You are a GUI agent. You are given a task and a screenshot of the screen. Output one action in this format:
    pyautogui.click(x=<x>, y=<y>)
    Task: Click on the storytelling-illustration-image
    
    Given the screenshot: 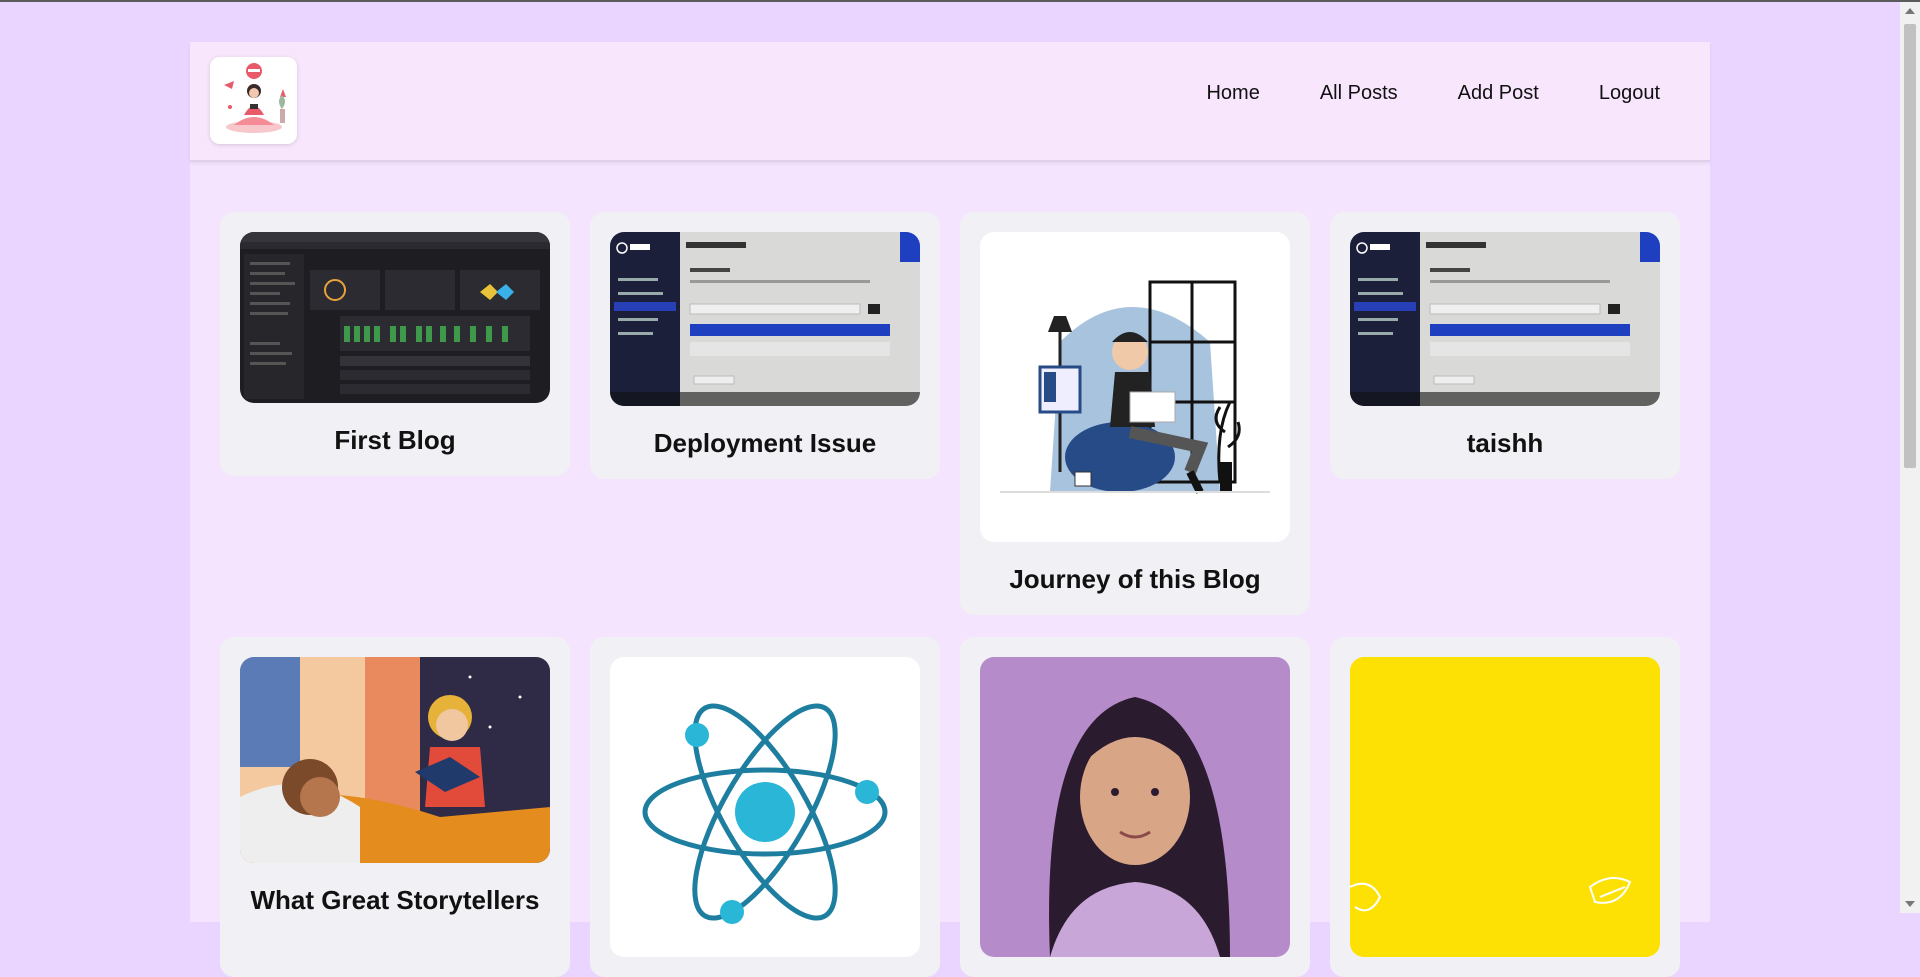 What is the action you would take?
    pyautogui.click(x=395, y=760)
    